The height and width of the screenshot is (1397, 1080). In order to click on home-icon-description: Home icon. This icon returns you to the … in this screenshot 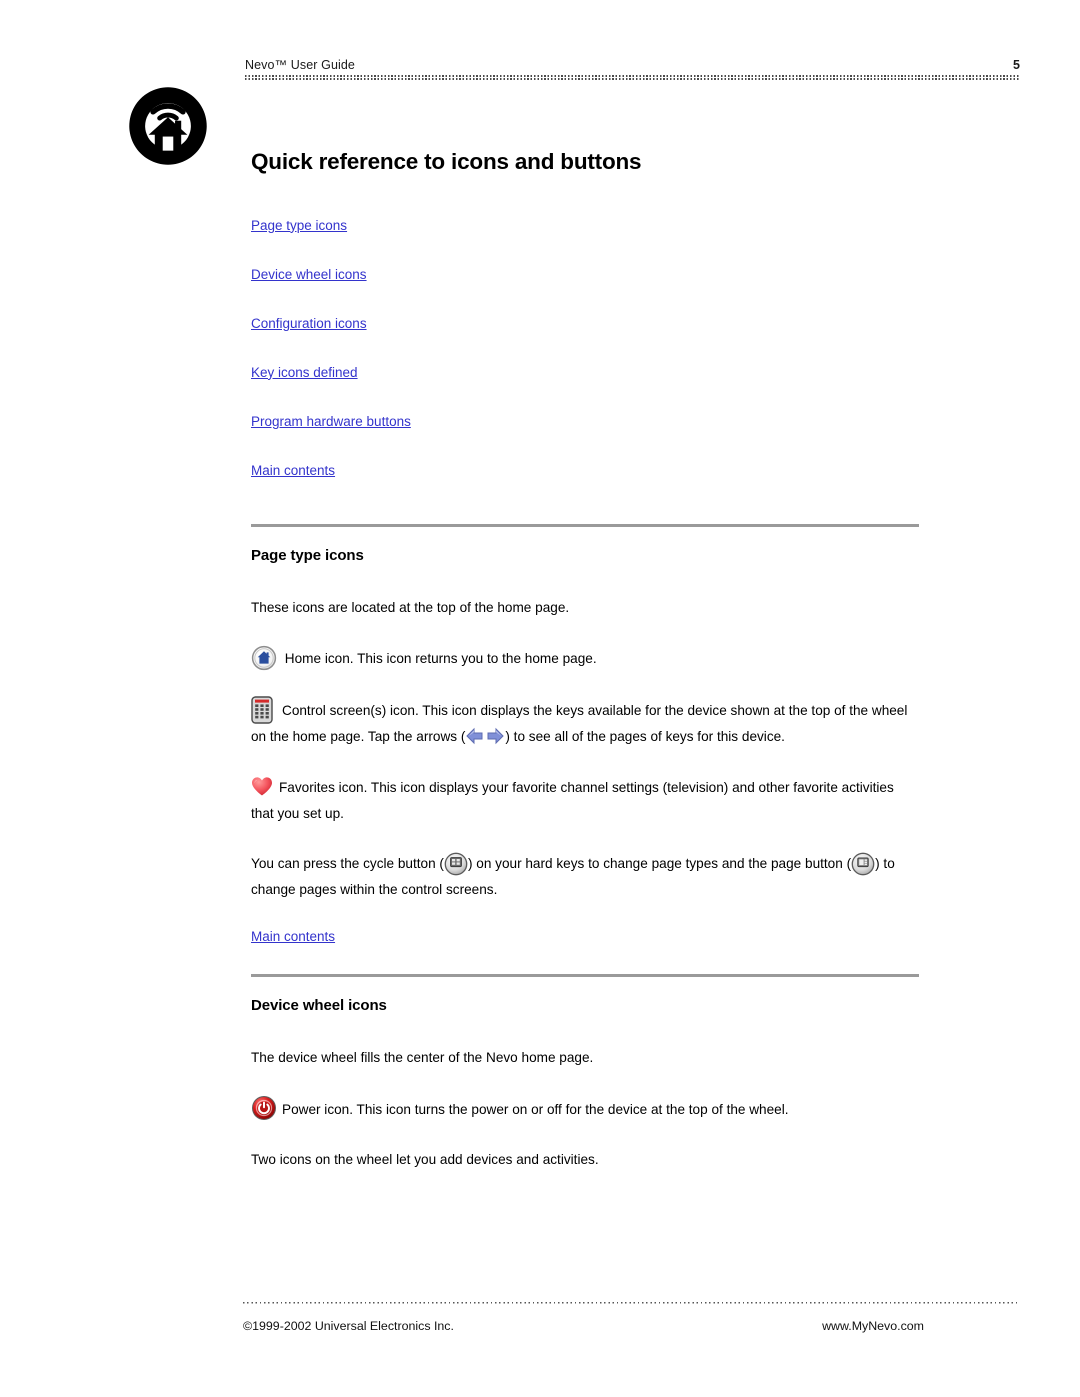, I will do `click(440, 658)`.